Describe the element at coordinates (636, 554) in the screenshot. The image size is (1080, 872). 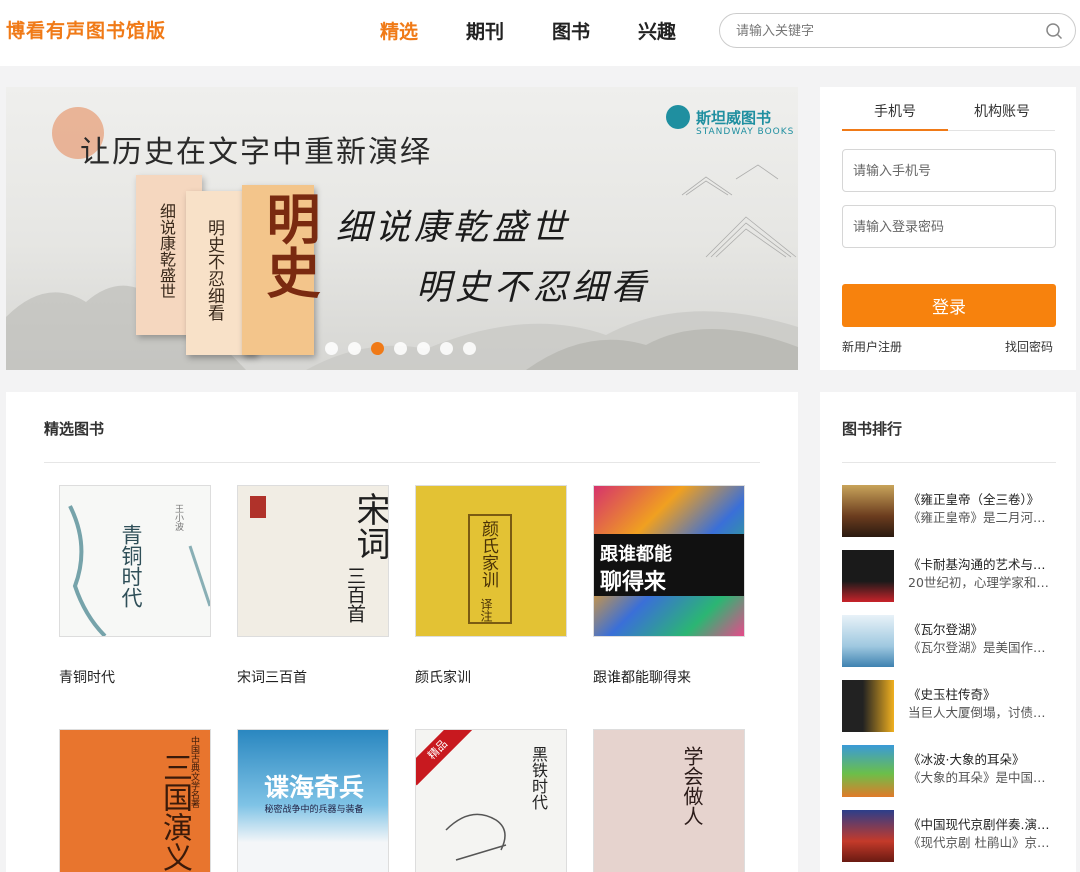
I see `cover-title: 跟谁都能` at that location.